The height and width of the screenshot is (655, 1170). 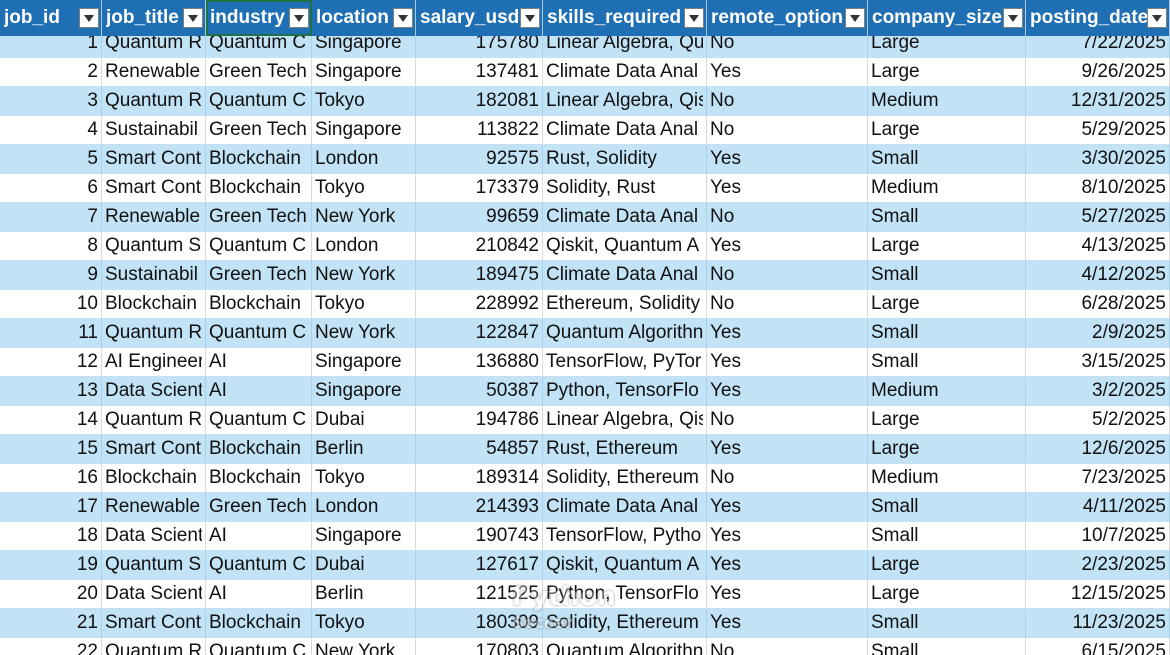 I want to click on table-cell-location: Tokyo, so click(x=364, y=101).